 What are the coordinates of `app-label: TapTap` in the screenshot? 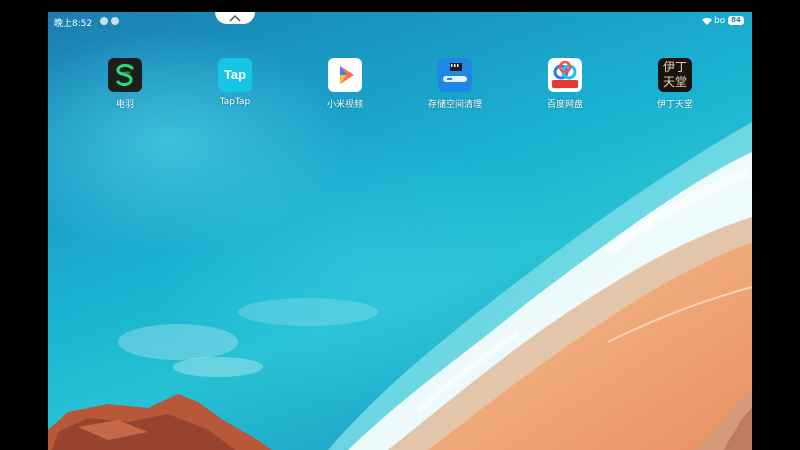 It's located at (235, 102).